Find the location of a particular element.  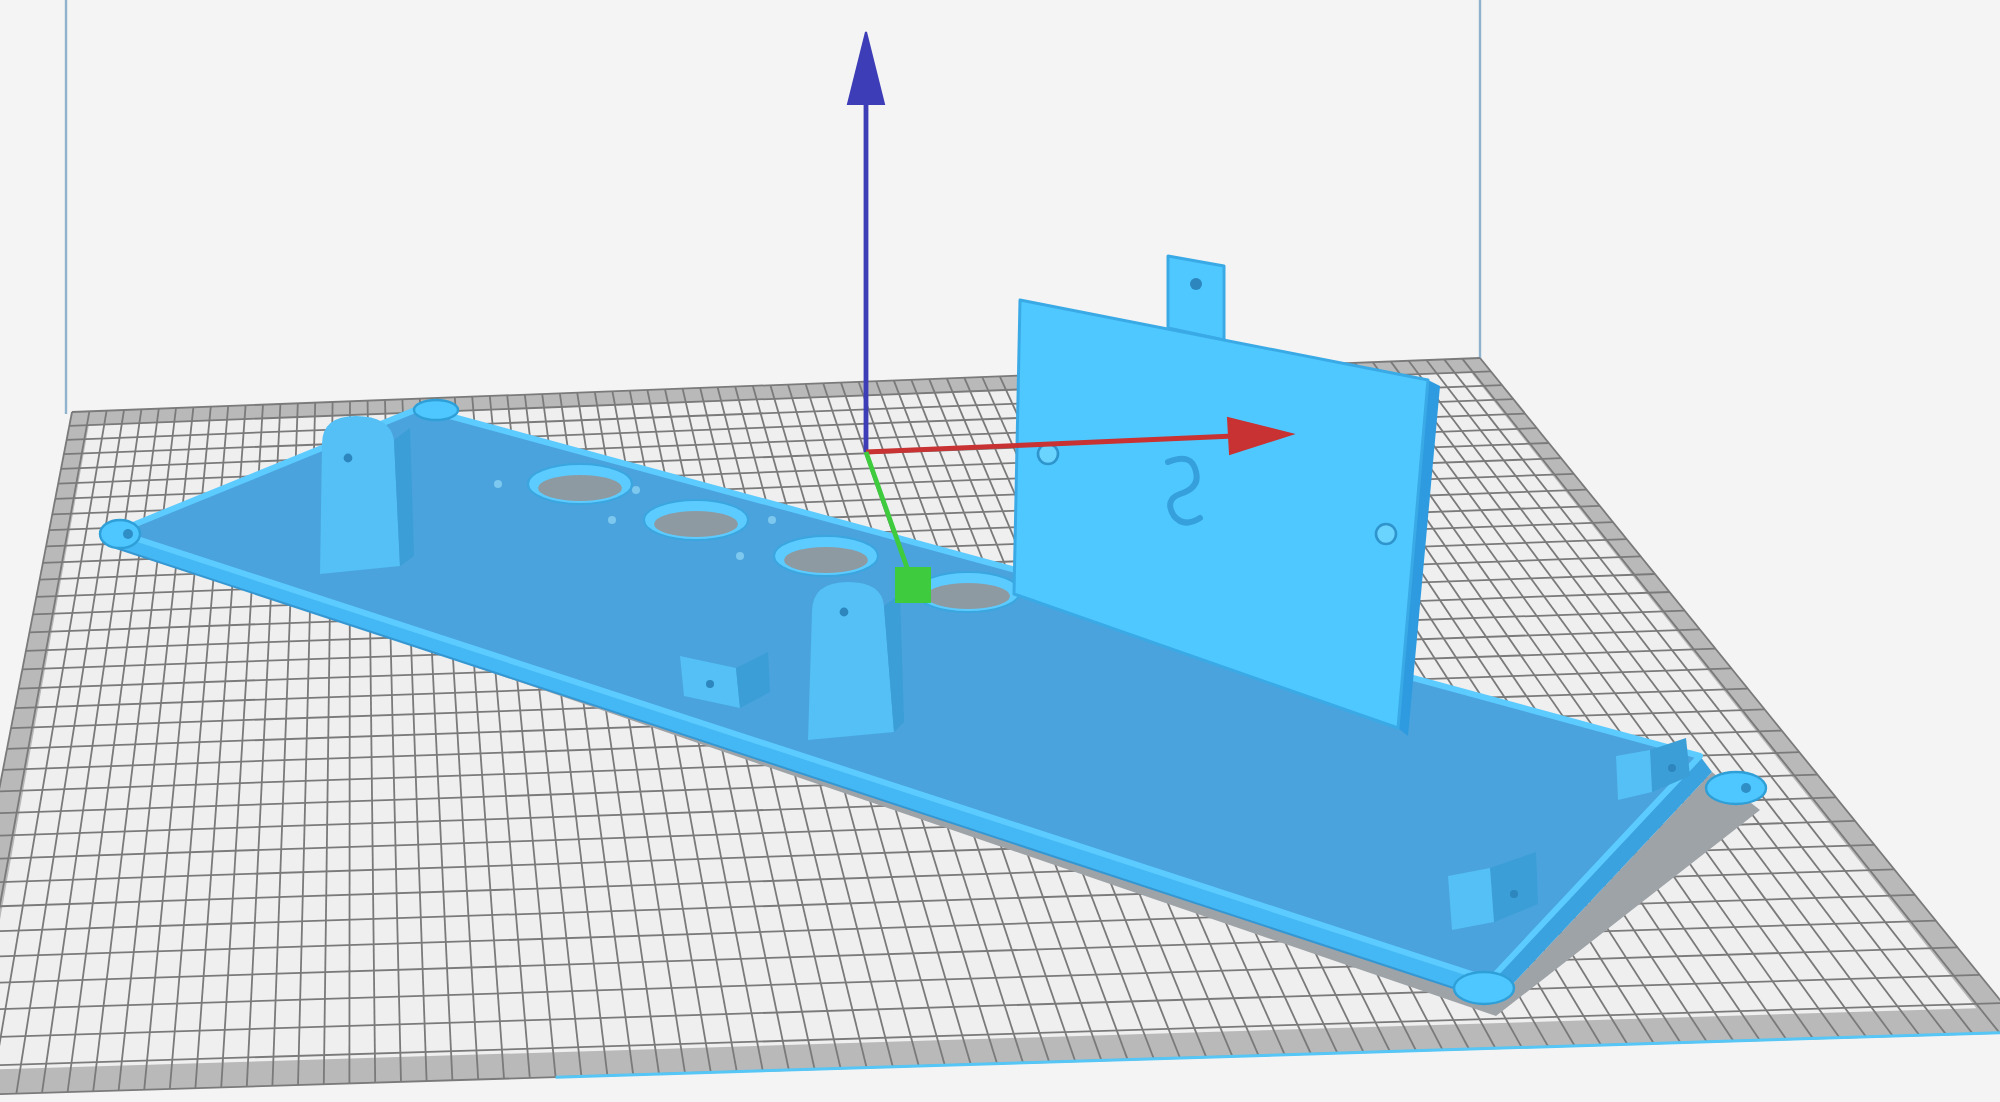

y-axis-handle is located at coordinates (897, 527).